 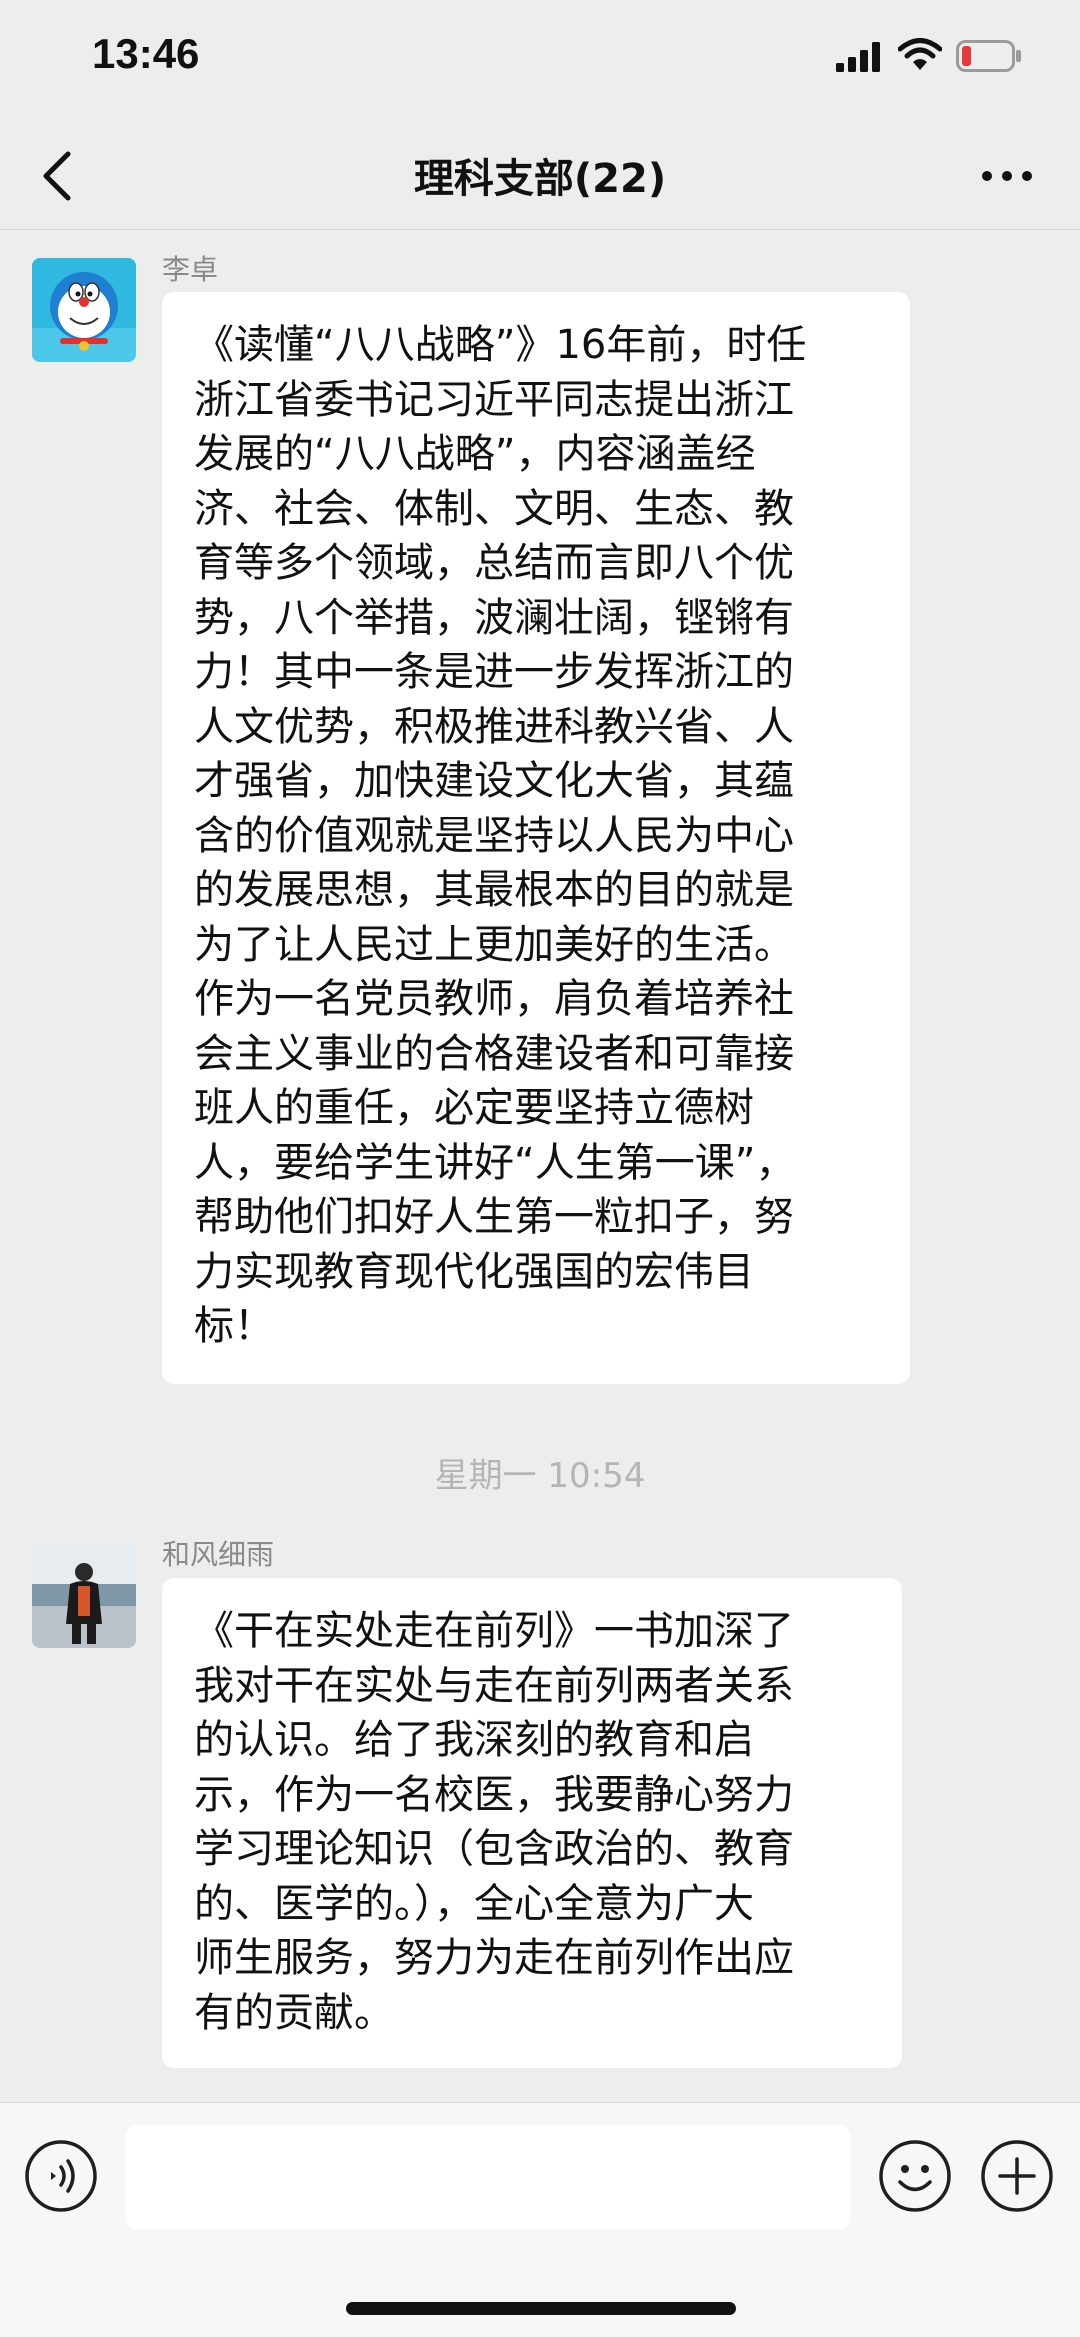 I want to click on message-text-line: 示，作为一名校医，我要静心努力, so click(x=494, y=1794).